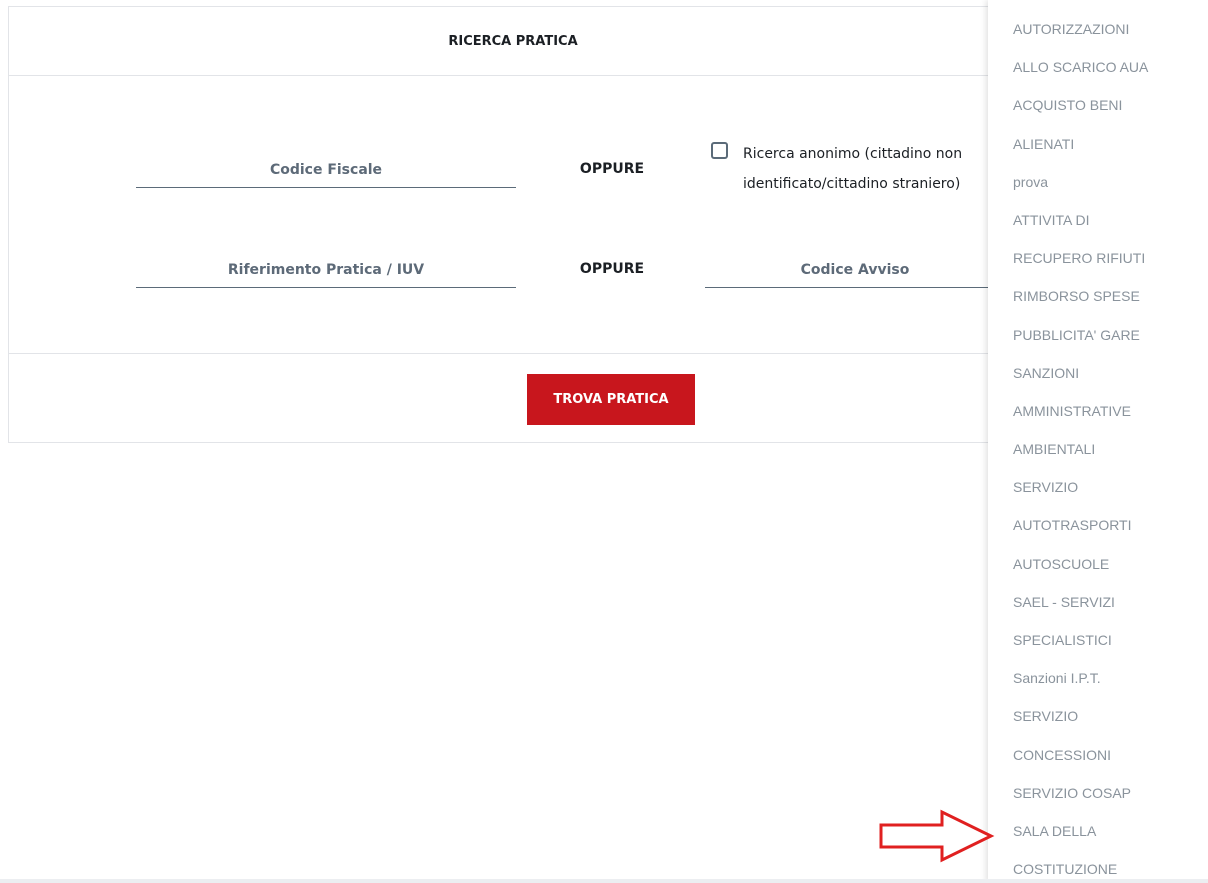  Describe the element at coordinates (1098, 755) in the screenshot. I see `dropdown-option: CONCESSIONI` at that location.